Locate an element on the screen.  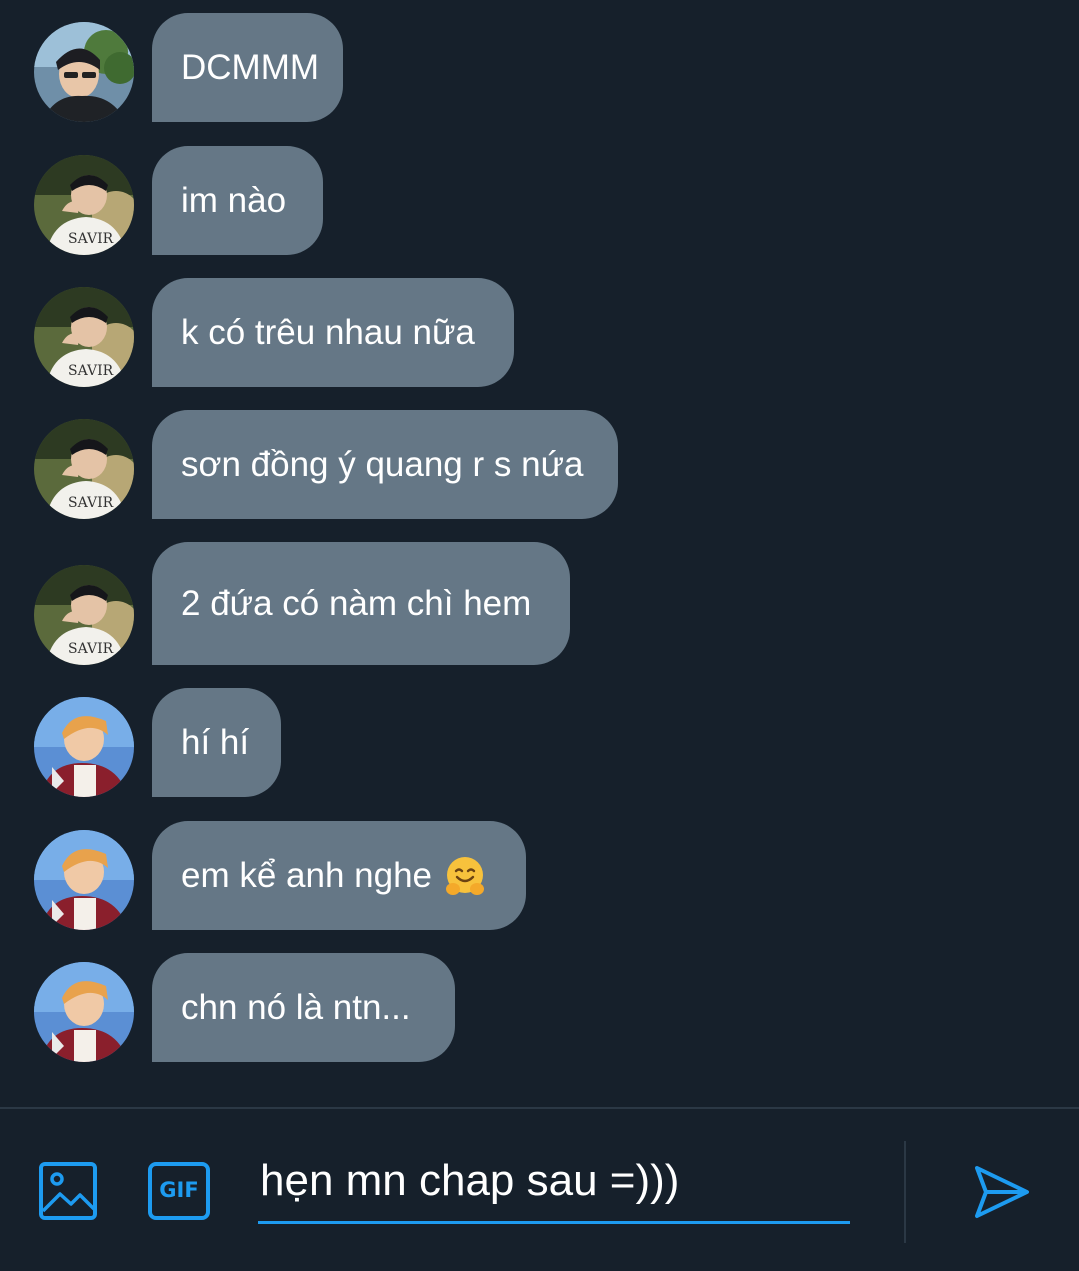
composer-divider is located at coordinates (905, 1192).